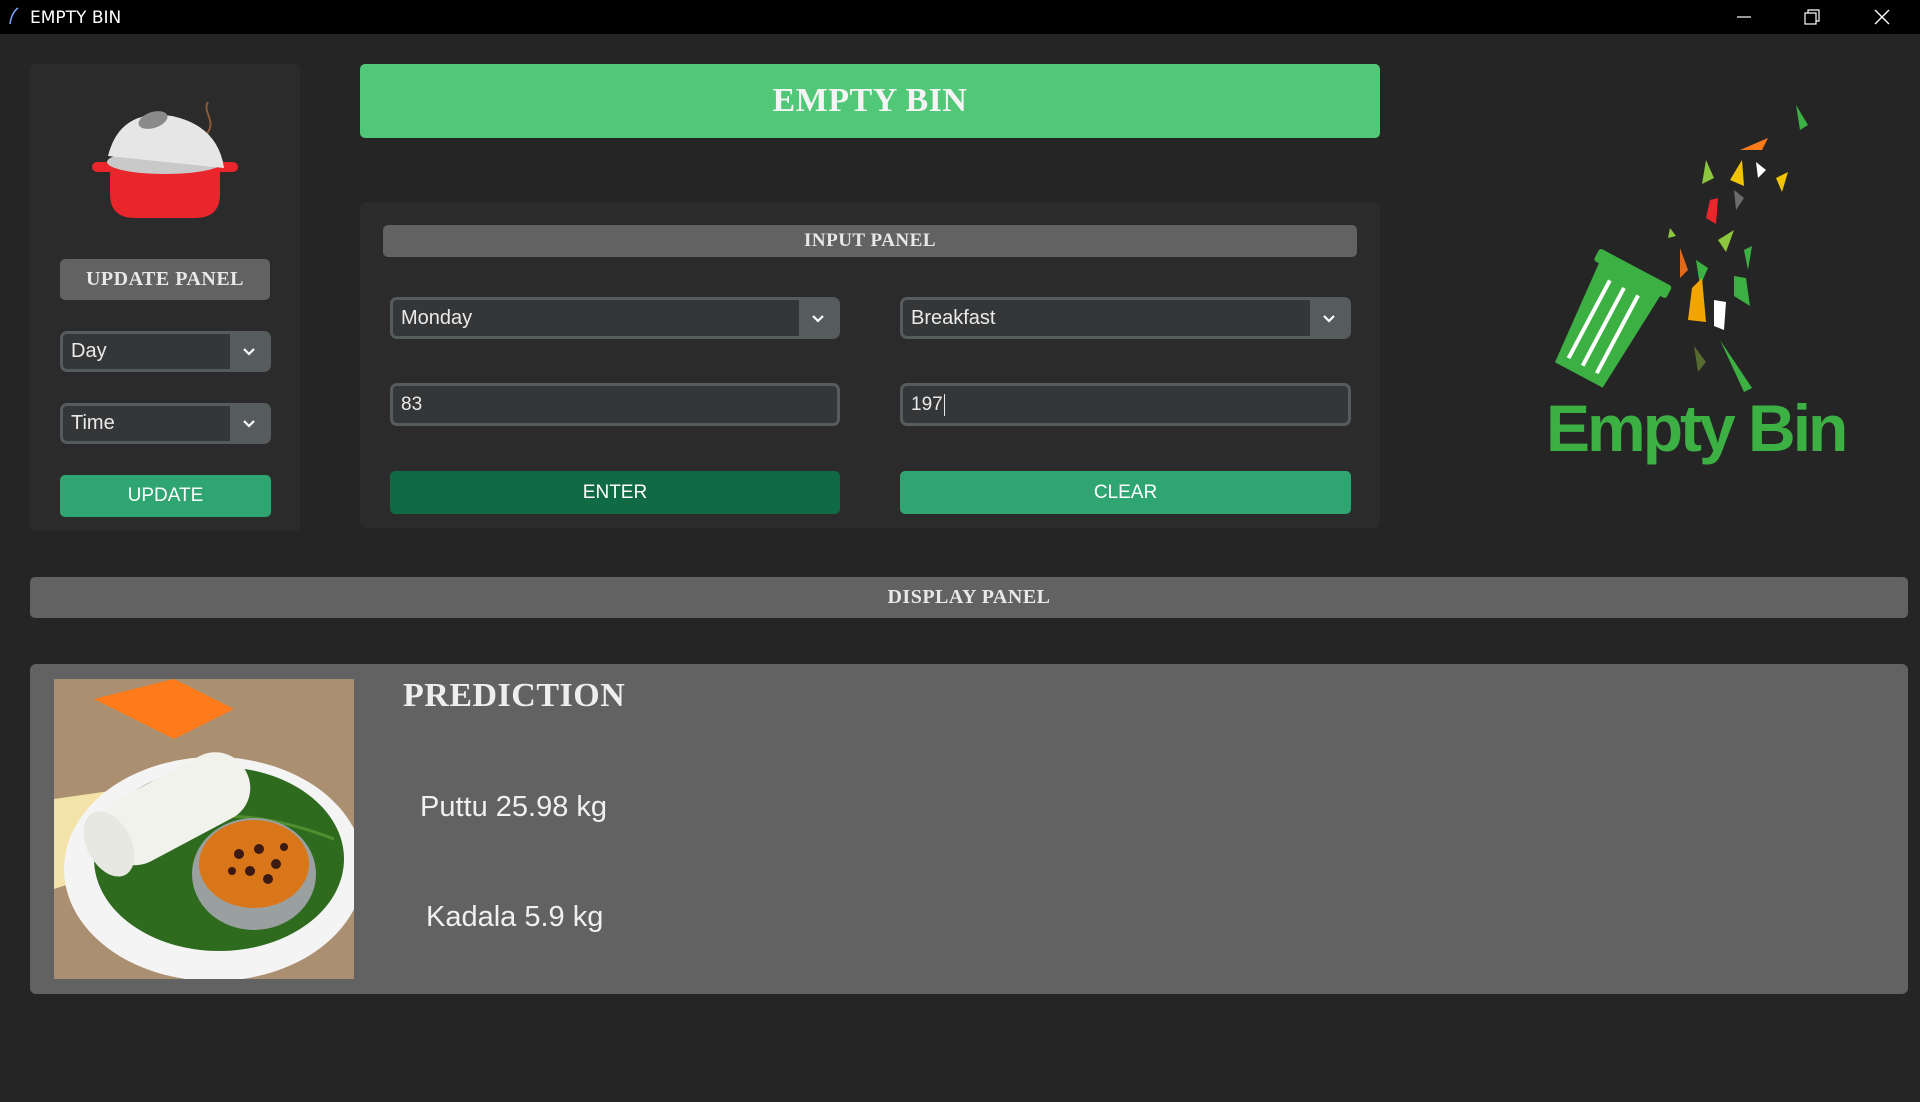 The height and width of the screenshot is (1102, 1920). Describe the element at coordinates (514, 695) in the screenshot. I see `prediction-title: PREDICTION` at that location.